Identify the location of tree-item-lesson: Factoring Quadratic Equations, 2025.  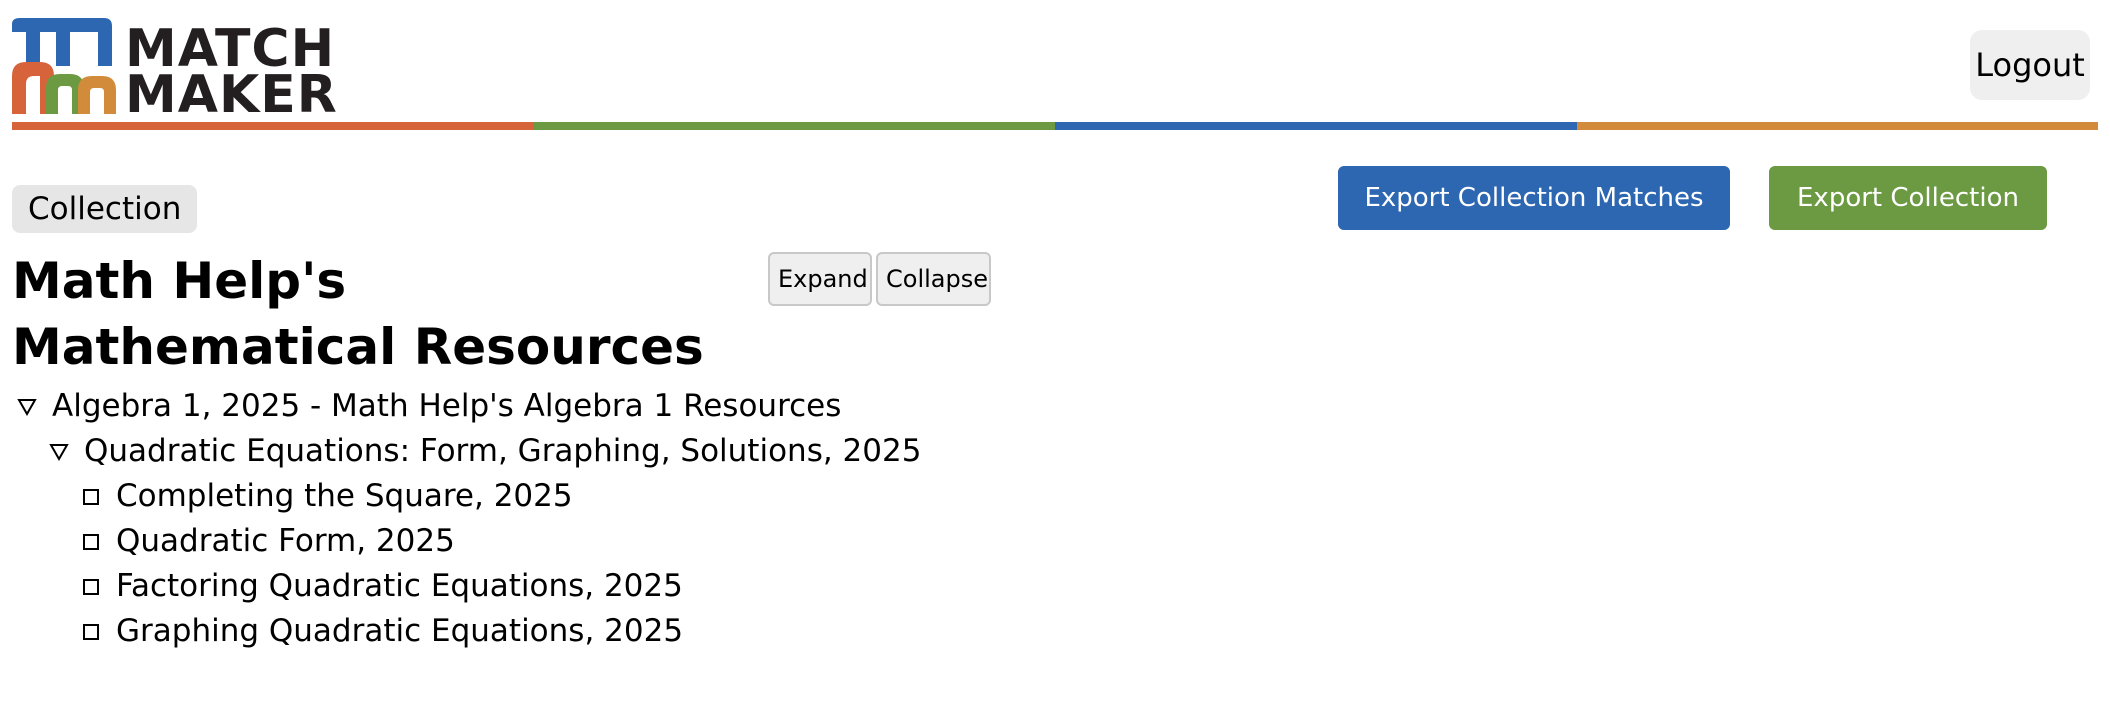
(612, 586).